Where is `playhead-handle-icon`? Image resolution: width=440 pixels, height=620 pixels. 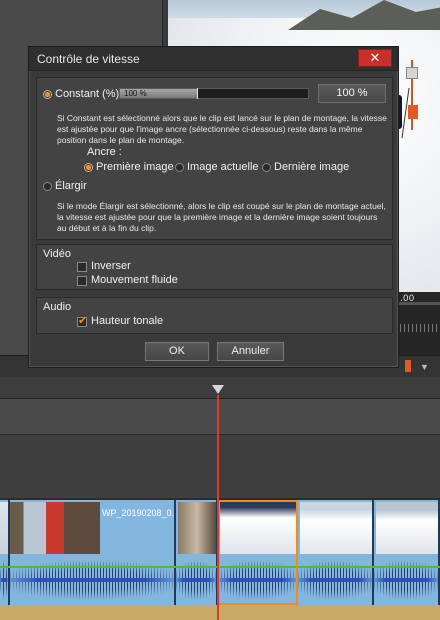 playhead-handle-icon is located at coordinates (218, 389).